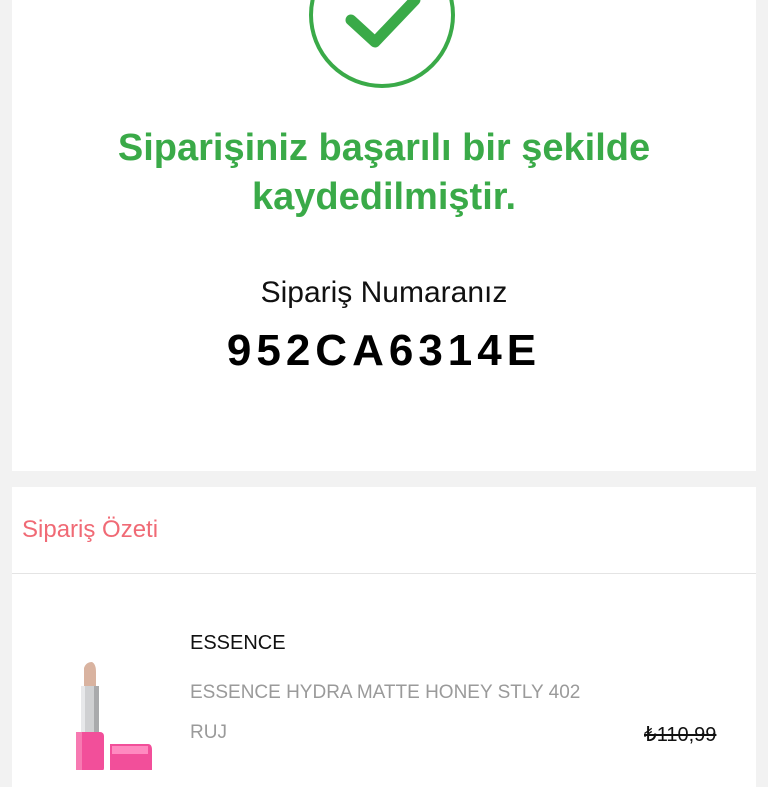 The width and height of the screenshot is (768, 787). I want to click on order-summary-title: Sipariş Özeti, so click(90, 530).